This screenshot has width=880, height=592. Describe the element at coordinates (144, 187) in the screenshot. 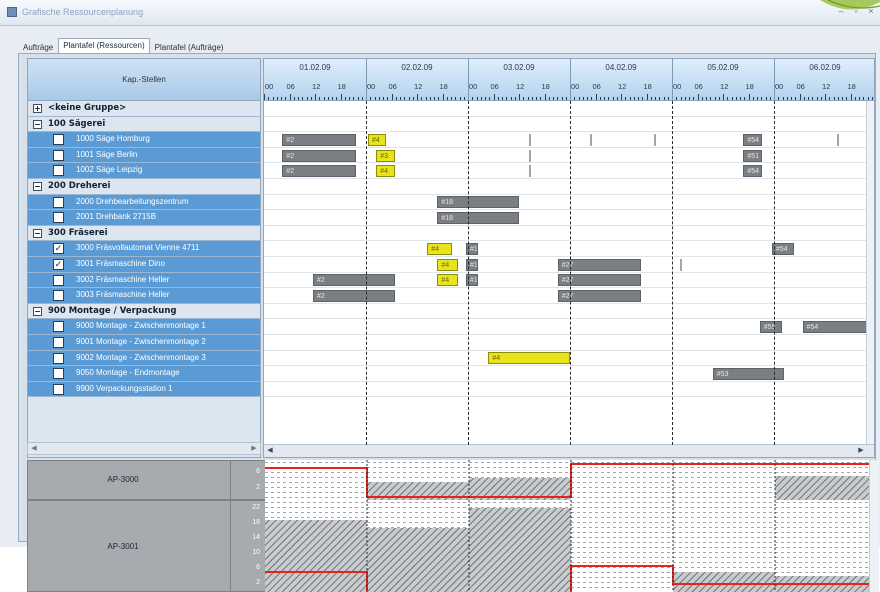

I see `tree-group-row: −200 Dreherei` at that location.